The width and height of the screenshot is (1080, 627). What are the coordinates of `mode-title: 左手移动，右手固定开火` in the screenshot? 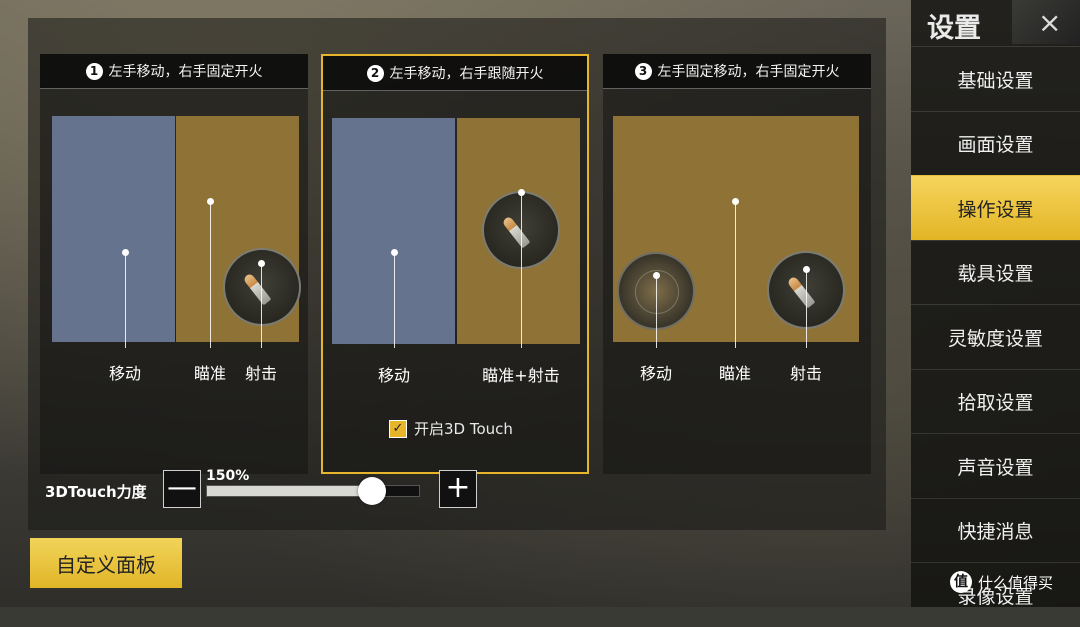 It's located at (185, 72).